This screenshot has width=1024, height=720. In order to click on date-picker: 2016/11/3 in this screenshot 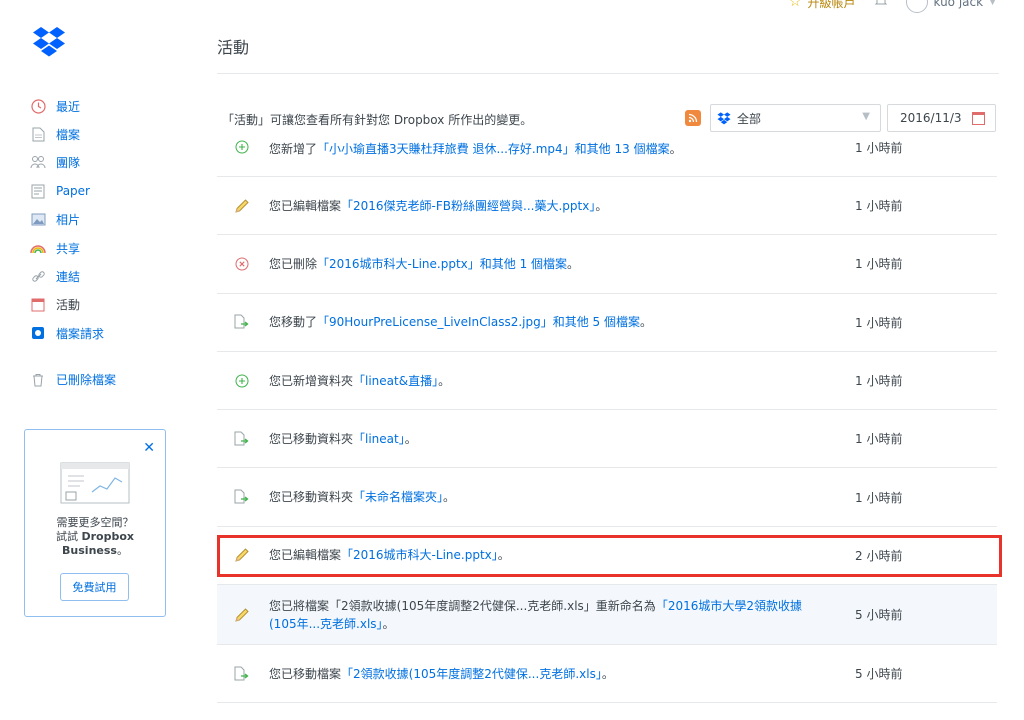, I will do `click(941, 118)`.